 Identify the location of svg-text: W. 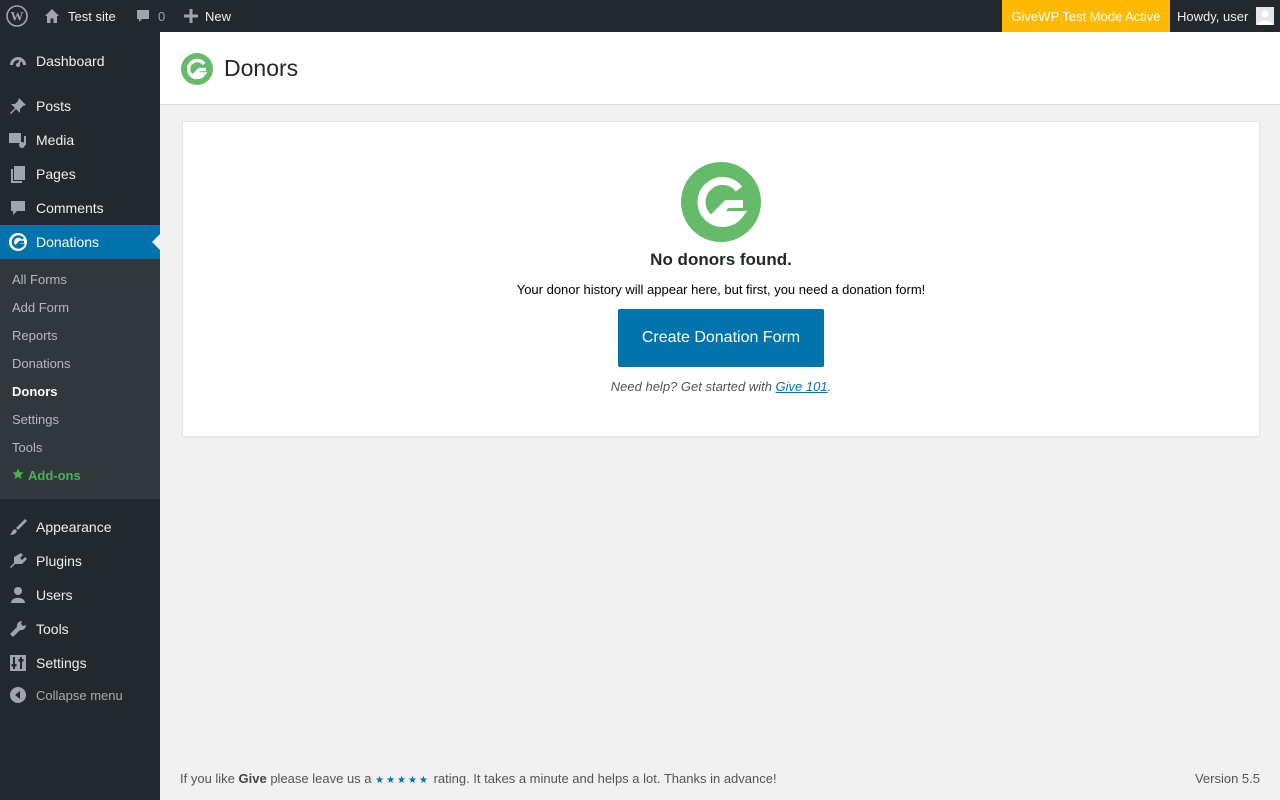
(17, 16).